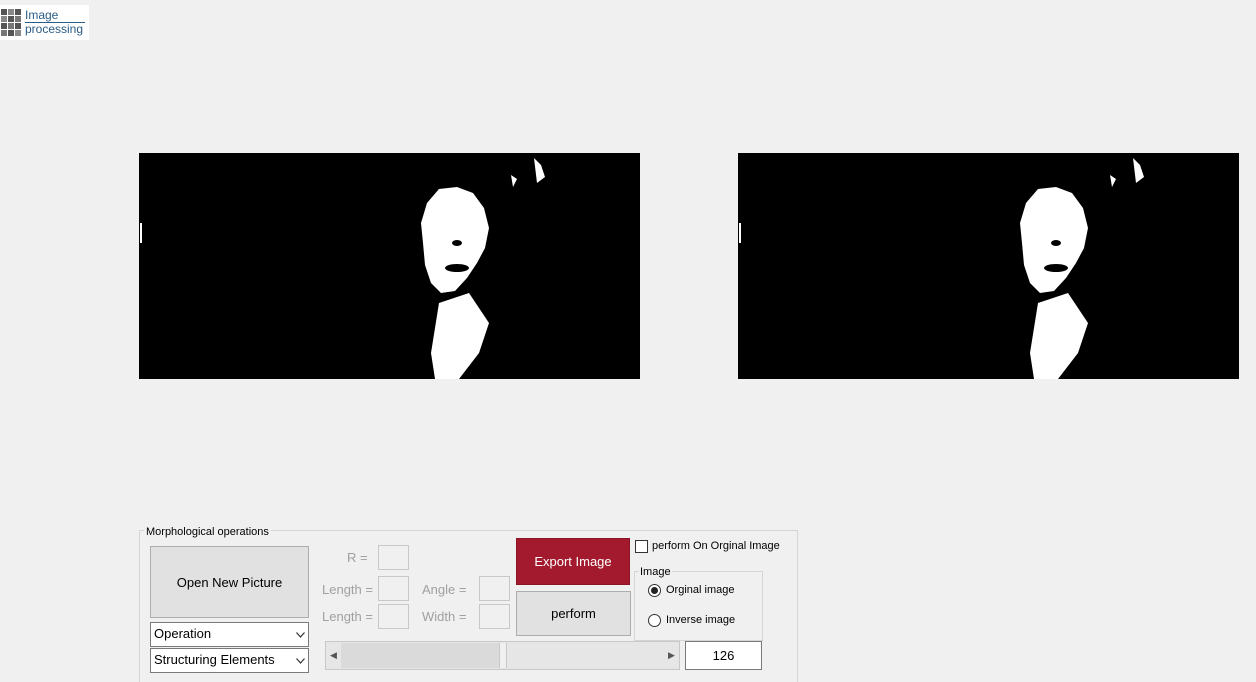 Image resolution: width=1256 pixels, height=682 pixels. I want to click on app-logo: Image processing, so click(44, 22).